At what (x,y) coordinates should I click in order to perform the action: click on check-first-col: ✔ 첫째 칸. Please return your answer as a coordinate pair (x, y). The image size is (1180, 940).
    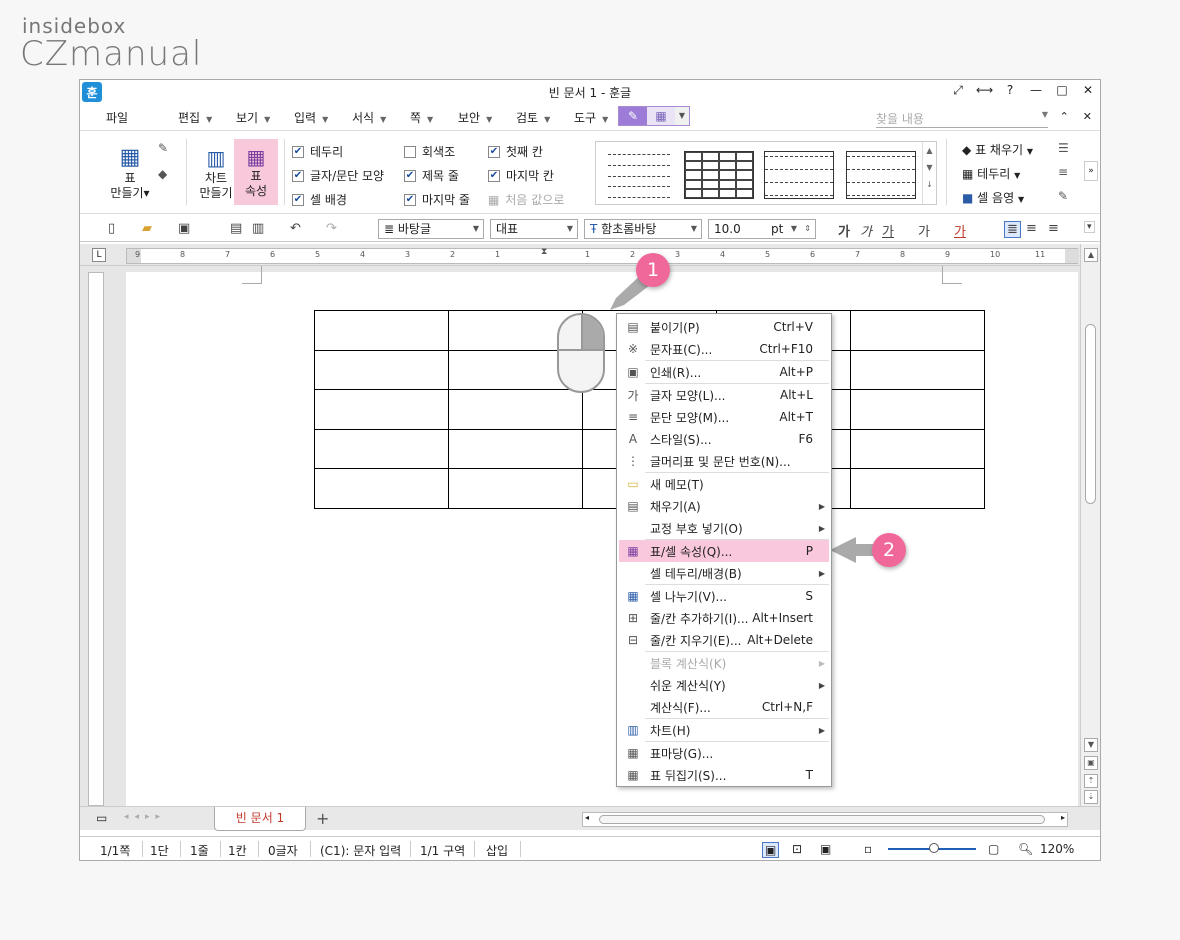
    Looking at the image, I should click on (515, 151).